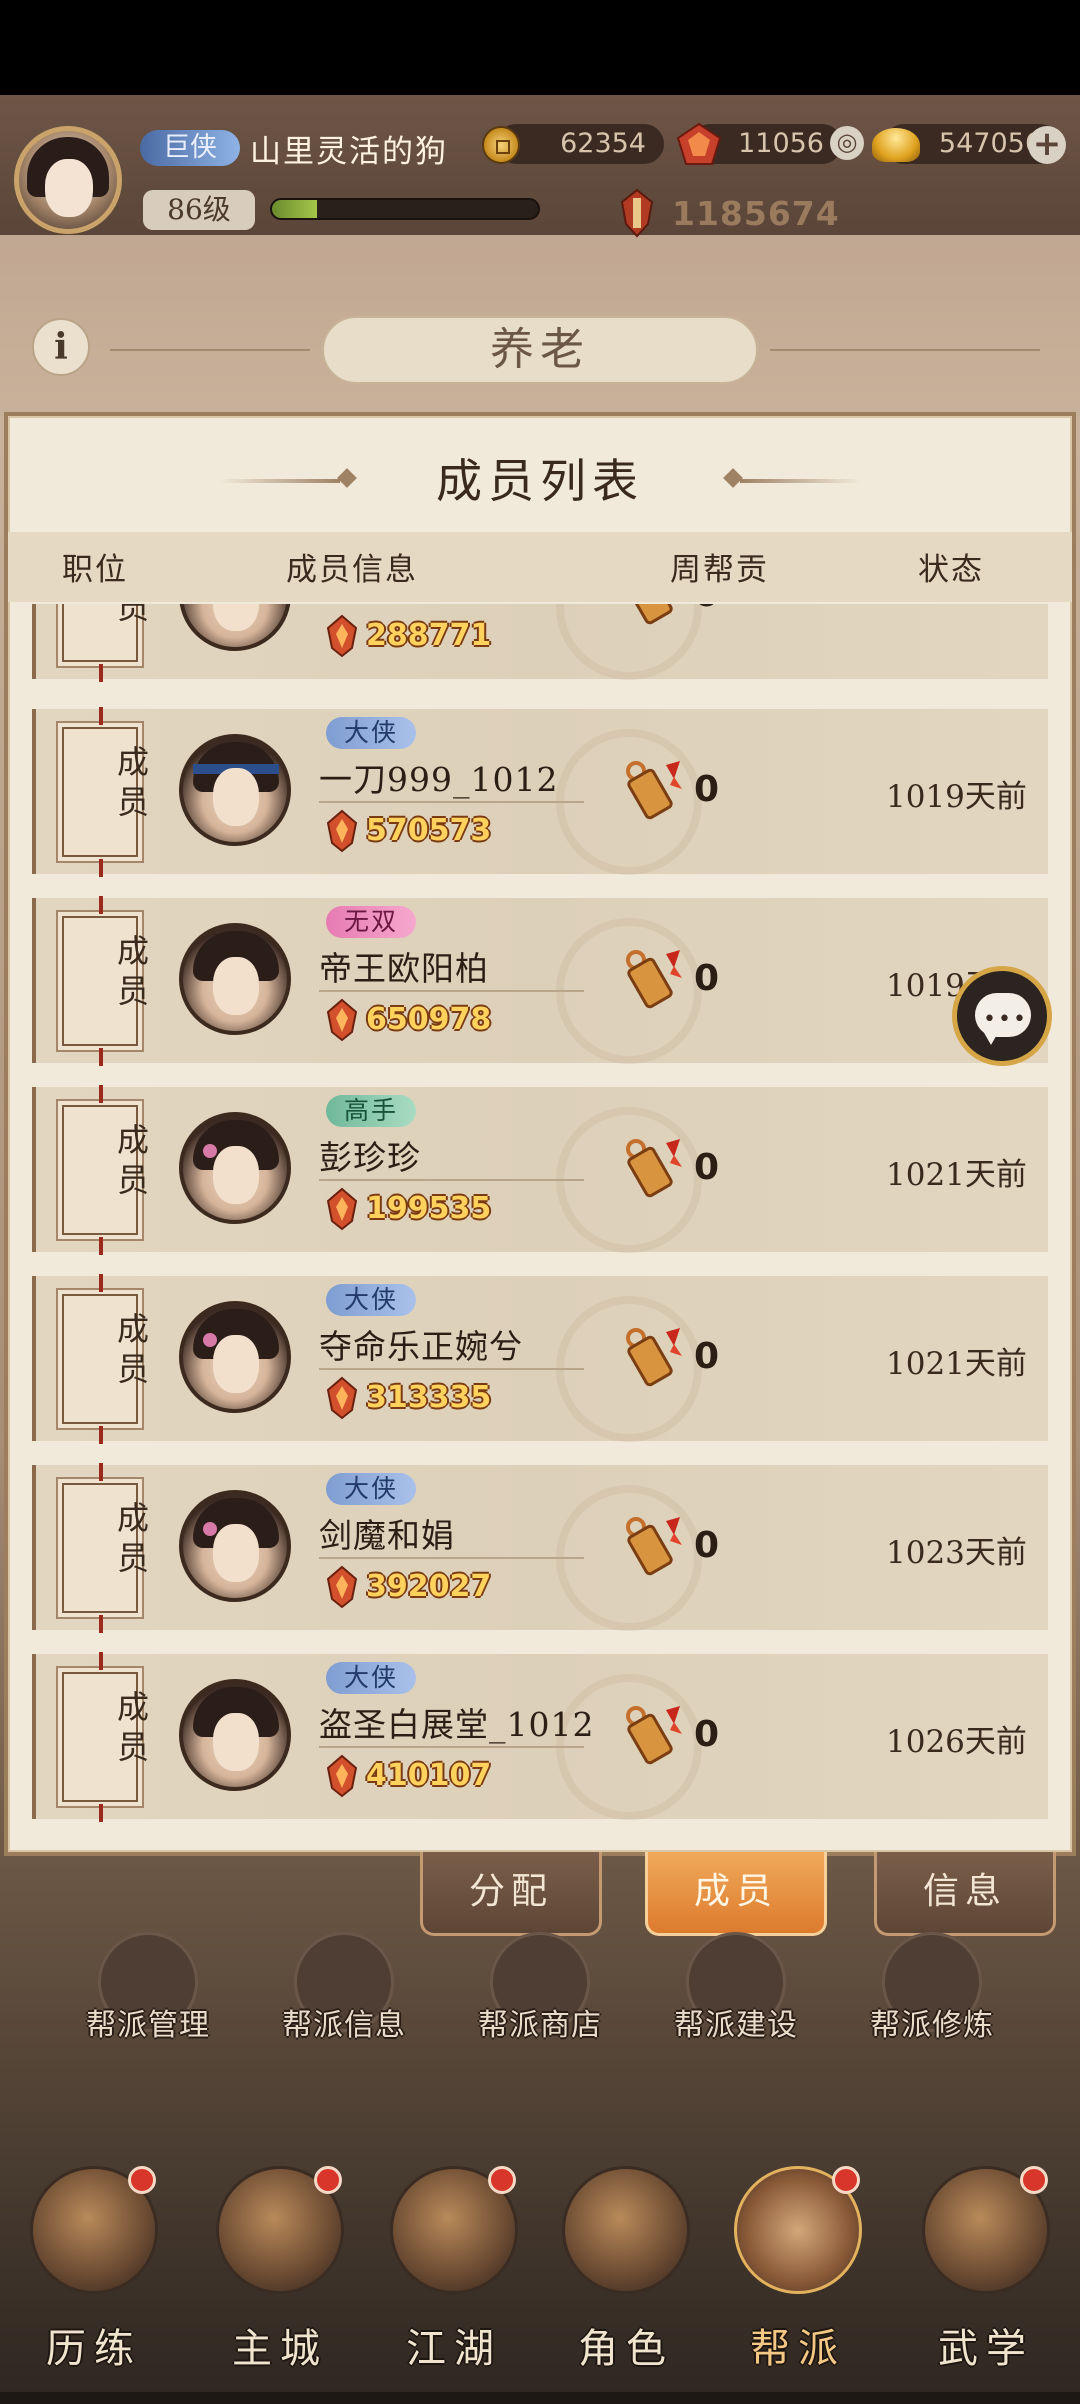 The width and height of the screenshot is (1080, 2404). I want to click on home-indicator, so click(540, 2398).